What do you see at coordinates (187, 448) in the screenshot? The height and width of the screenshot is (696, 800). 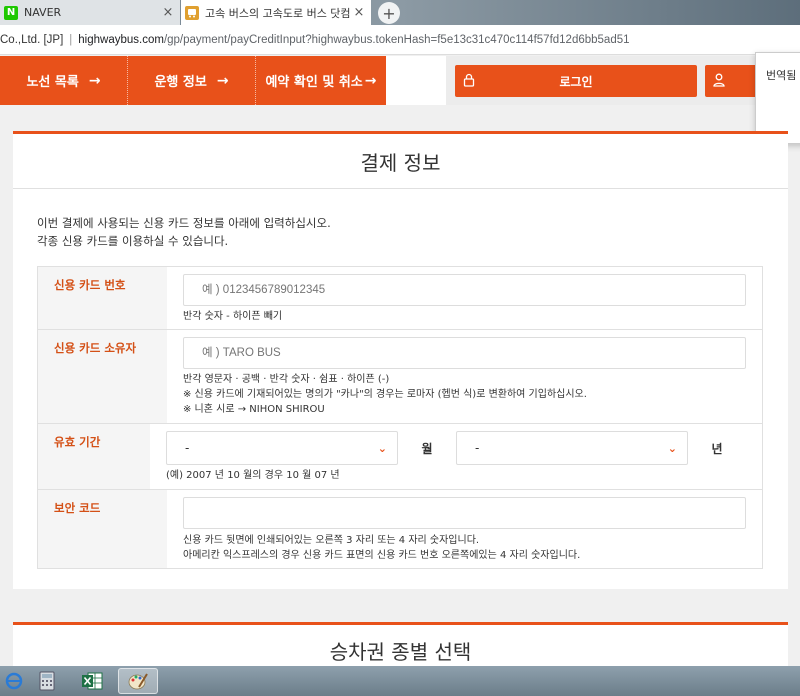 I see `expiry-month-value: -` at bounding box center [187, 448].